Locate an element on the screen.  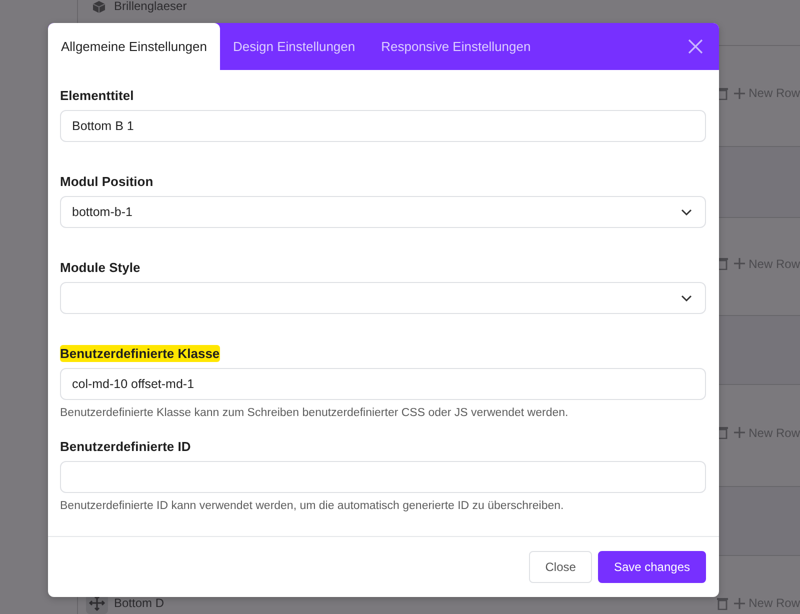
field-label: Modul Position is located at coordinates (107, 181).